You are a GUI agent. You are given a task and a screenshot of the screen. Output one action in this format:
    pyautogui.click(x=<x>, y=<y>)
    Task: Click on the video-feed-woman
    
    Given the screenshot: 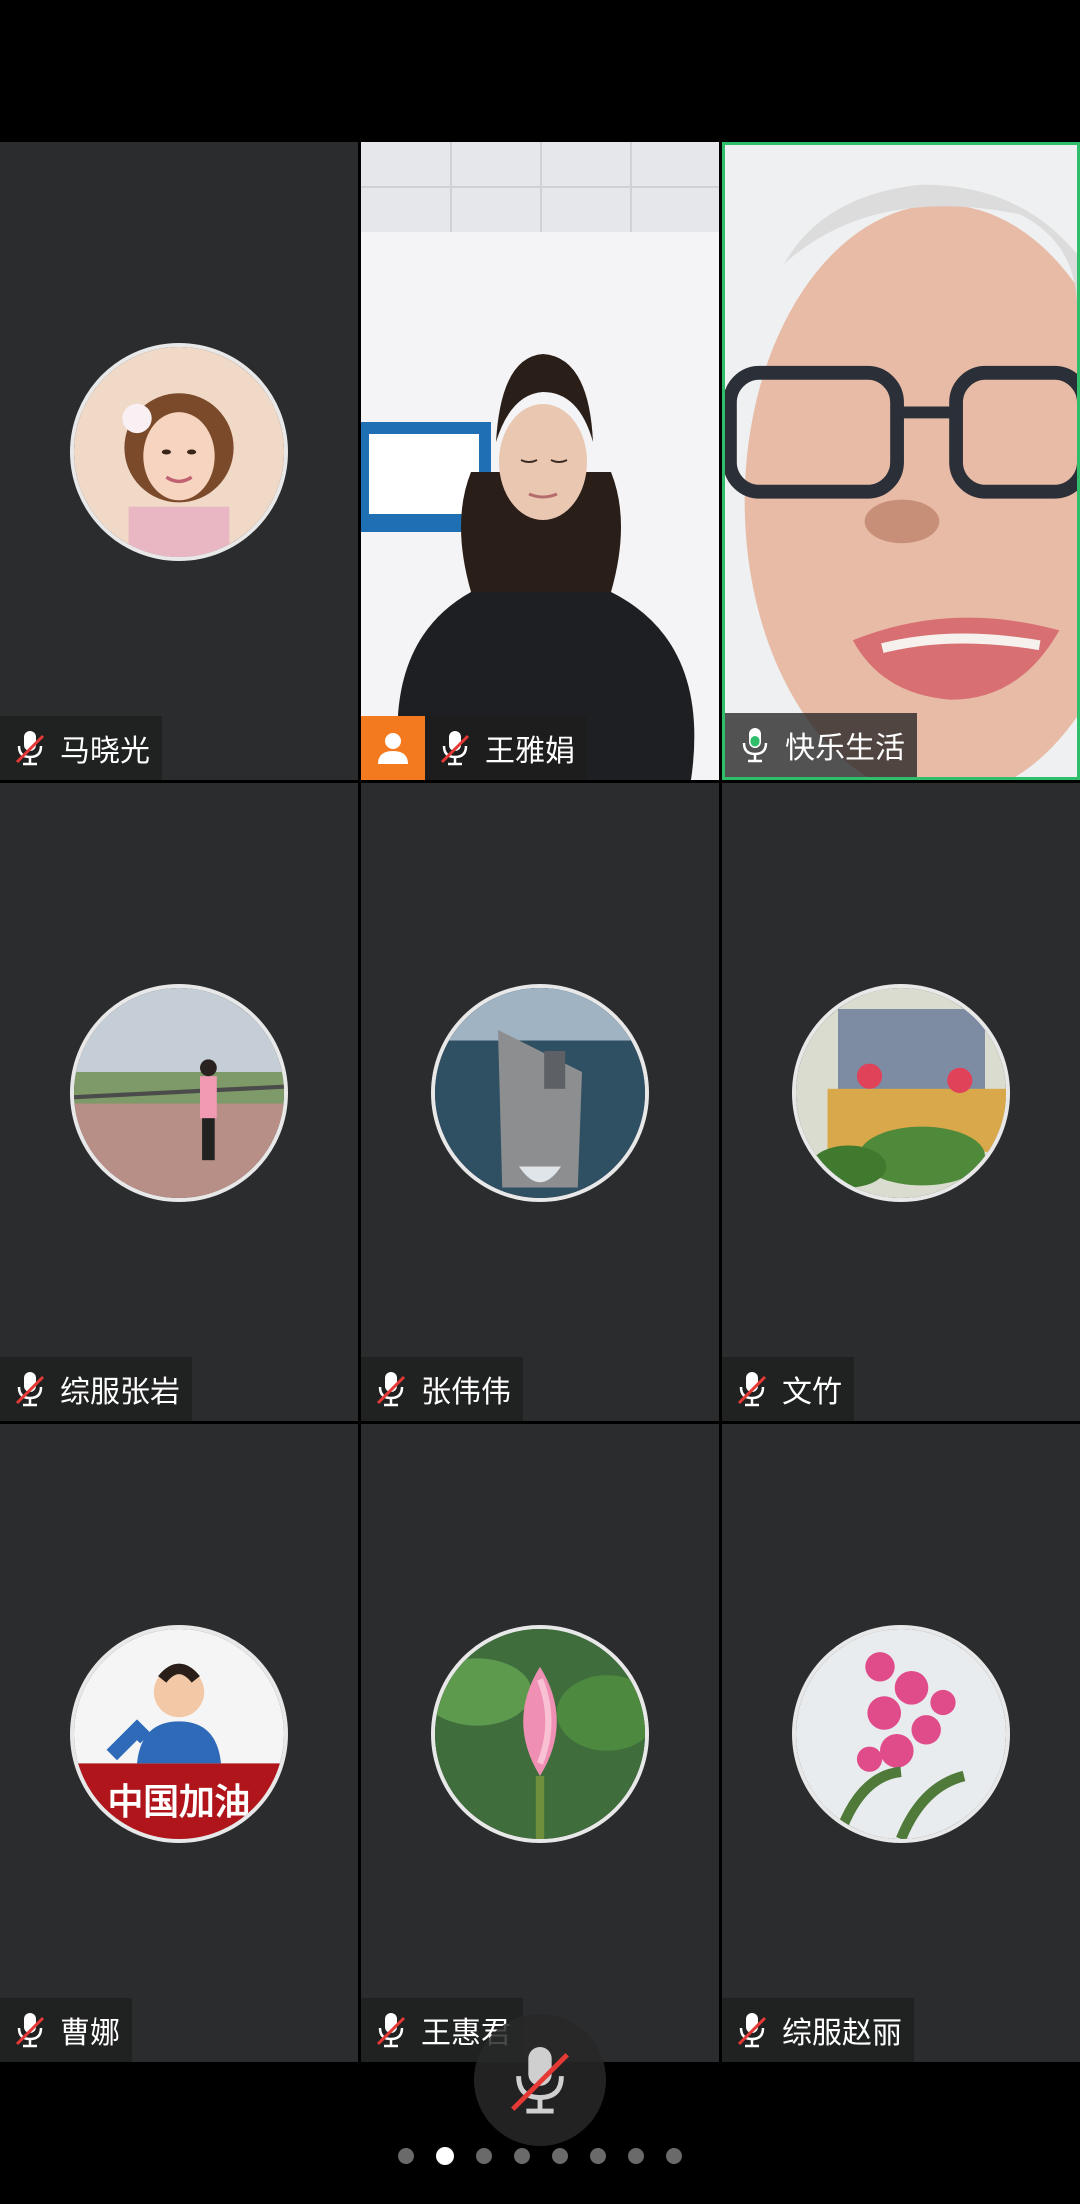 What is the action you would take?
    pyautogui.click(x=540, y=461)
    